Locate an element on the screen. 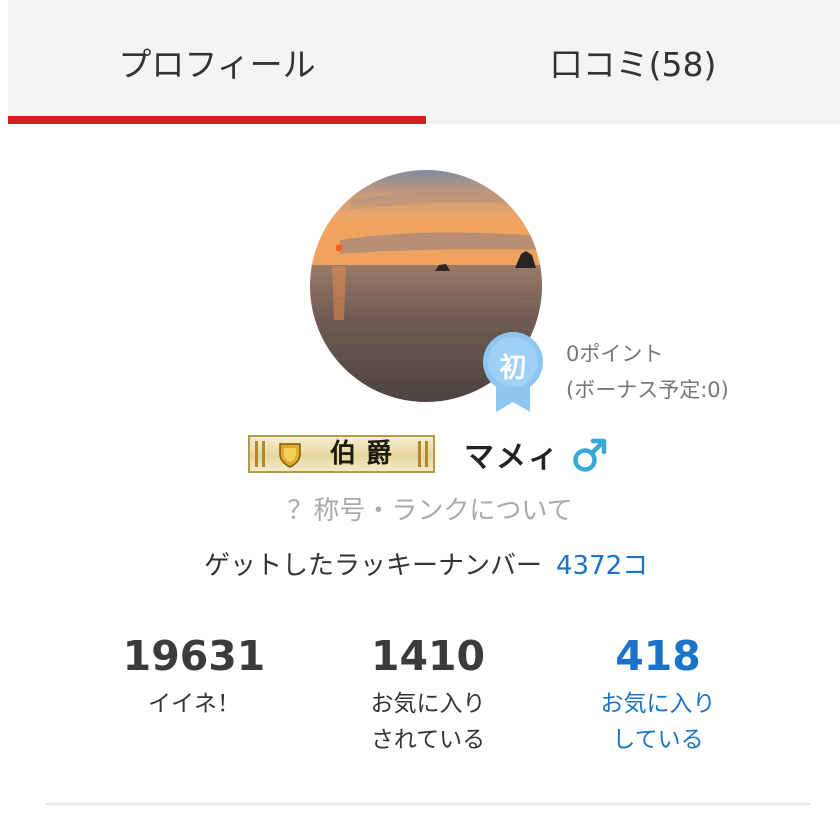 The width and height of the screenshot is (840, 840). title-label: 伯爵 is located at coordinates (366, 454).